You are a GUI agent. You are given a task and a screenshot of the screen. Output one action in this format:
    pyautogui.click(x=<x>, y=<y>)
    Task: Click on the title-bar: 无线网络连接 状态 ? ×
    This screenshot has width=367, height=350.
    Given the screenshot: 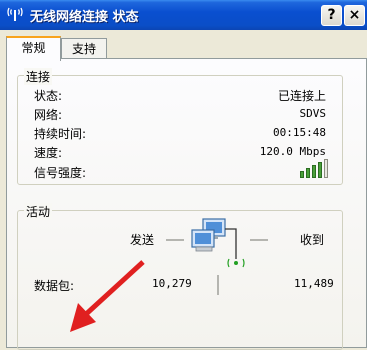 What is the action you would take?
    pyautogui.click(x=183, y=15)
    